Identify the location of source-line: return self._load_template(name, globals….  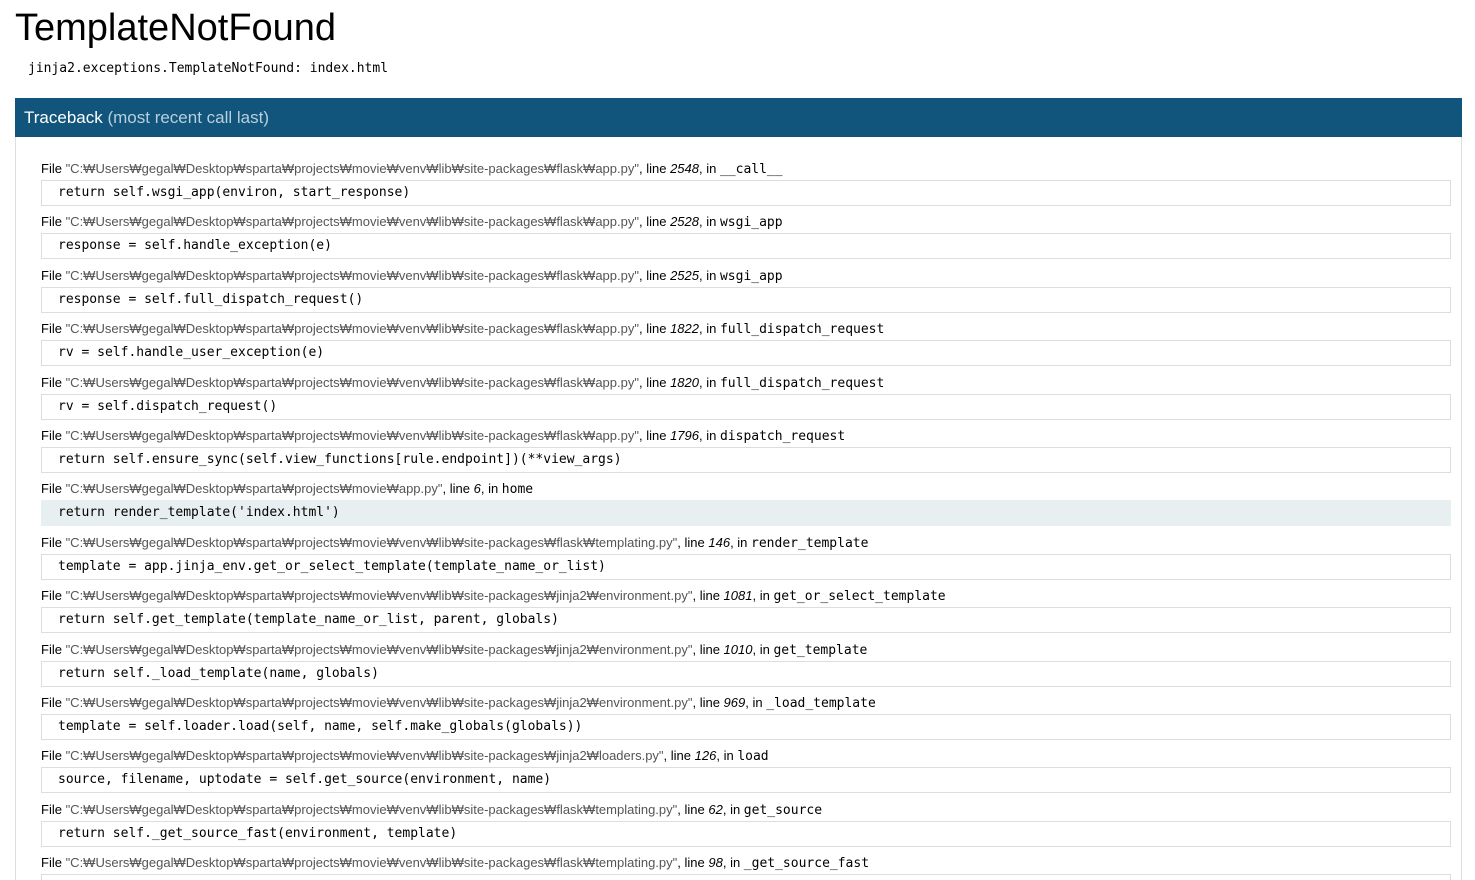
(746, 674).